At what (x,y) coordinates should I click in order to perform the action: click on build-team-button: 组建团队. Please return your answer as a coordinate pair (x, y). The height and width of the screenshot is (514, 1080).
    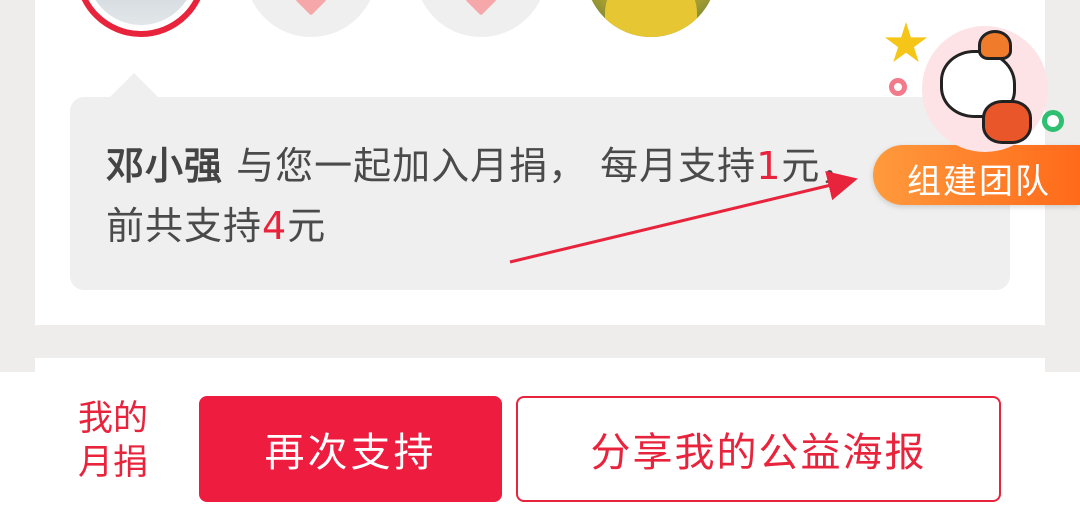
    Looking at the image, I should click on (976, 175).